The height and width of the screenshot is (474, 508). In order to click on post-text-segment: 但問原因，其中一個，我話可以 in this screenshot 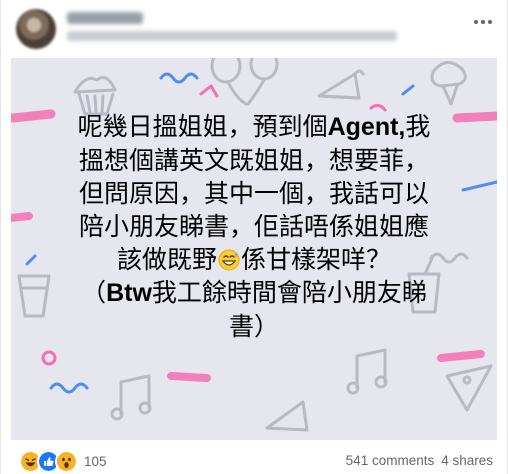, I will do `click(253, 193)`.